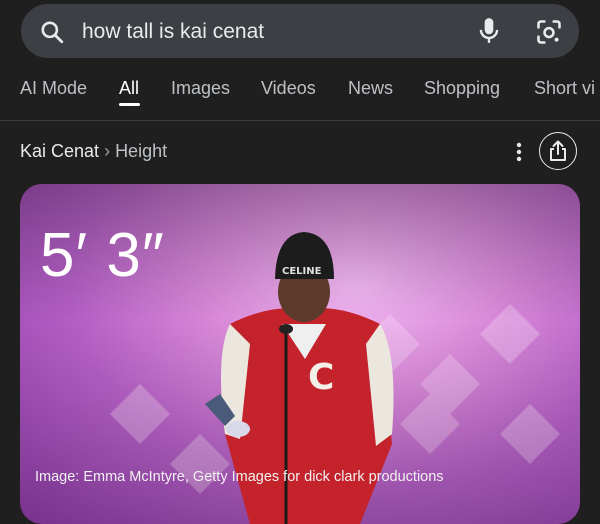 The image size is (600, 524). I want to click on tab-shopping: Shopping, so click(462, 88).